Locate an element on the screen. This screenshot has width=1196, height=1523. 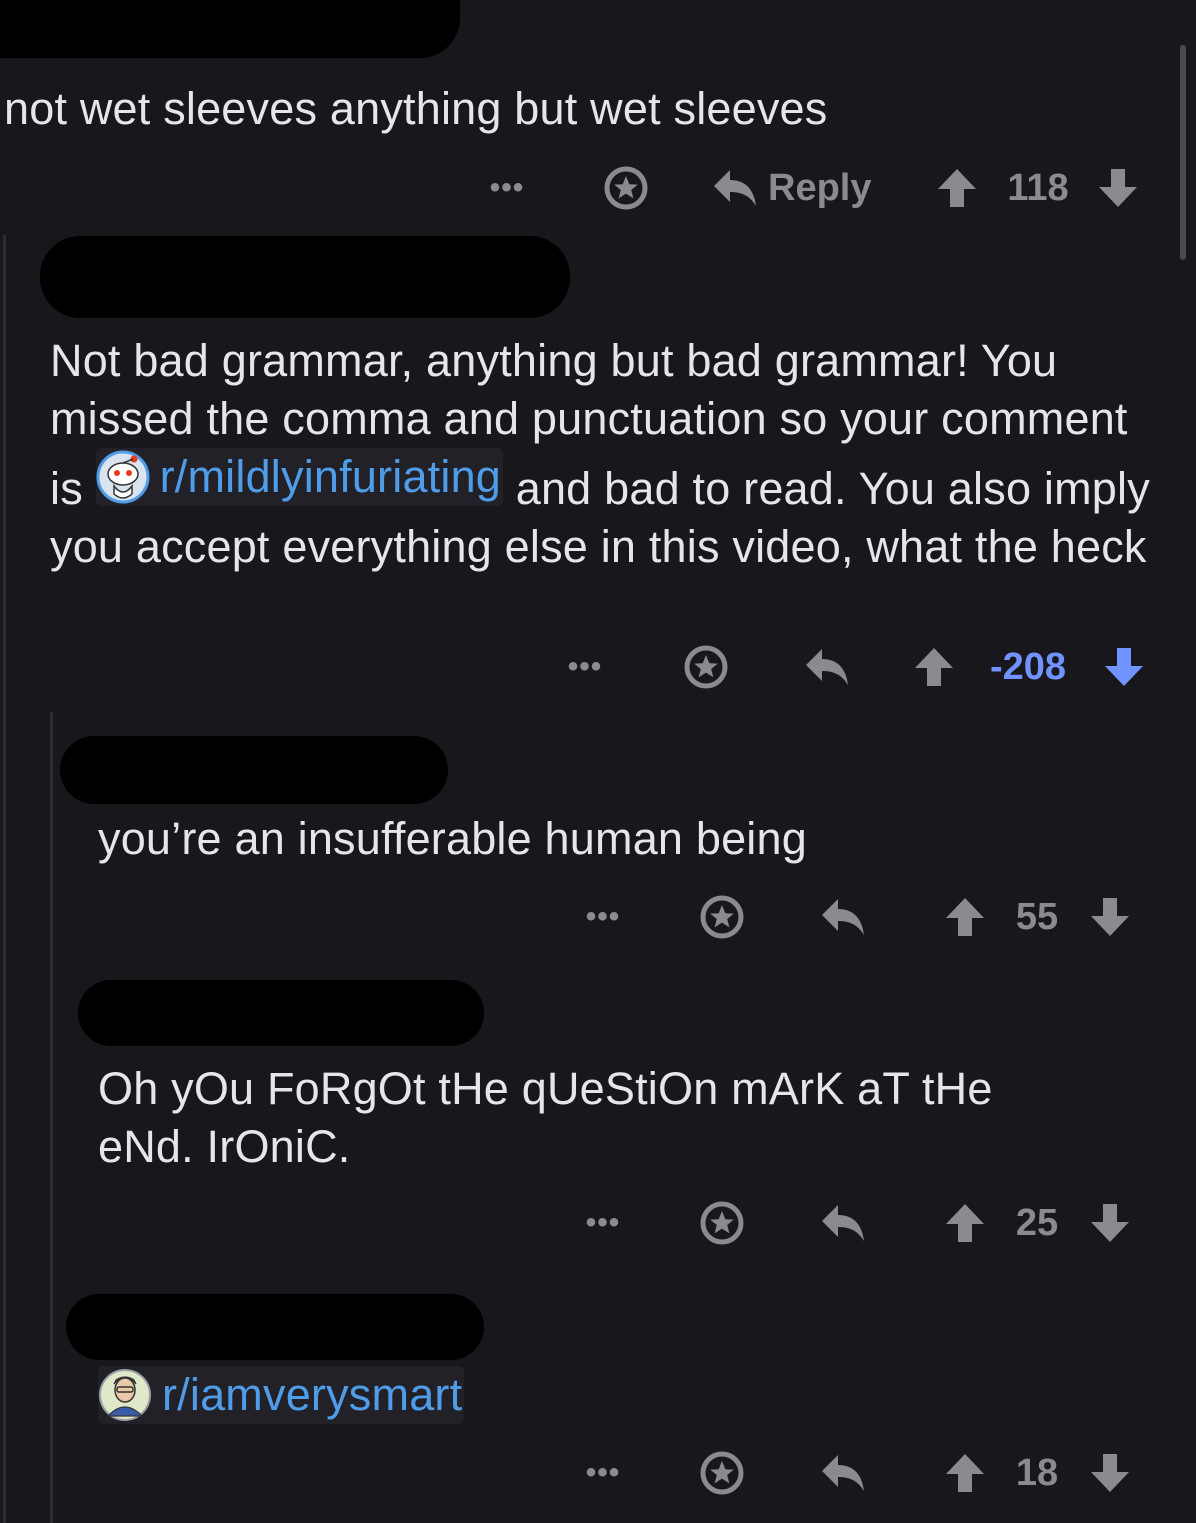
comment-actions: ••• 25 is located at coordinates (598, 1223).